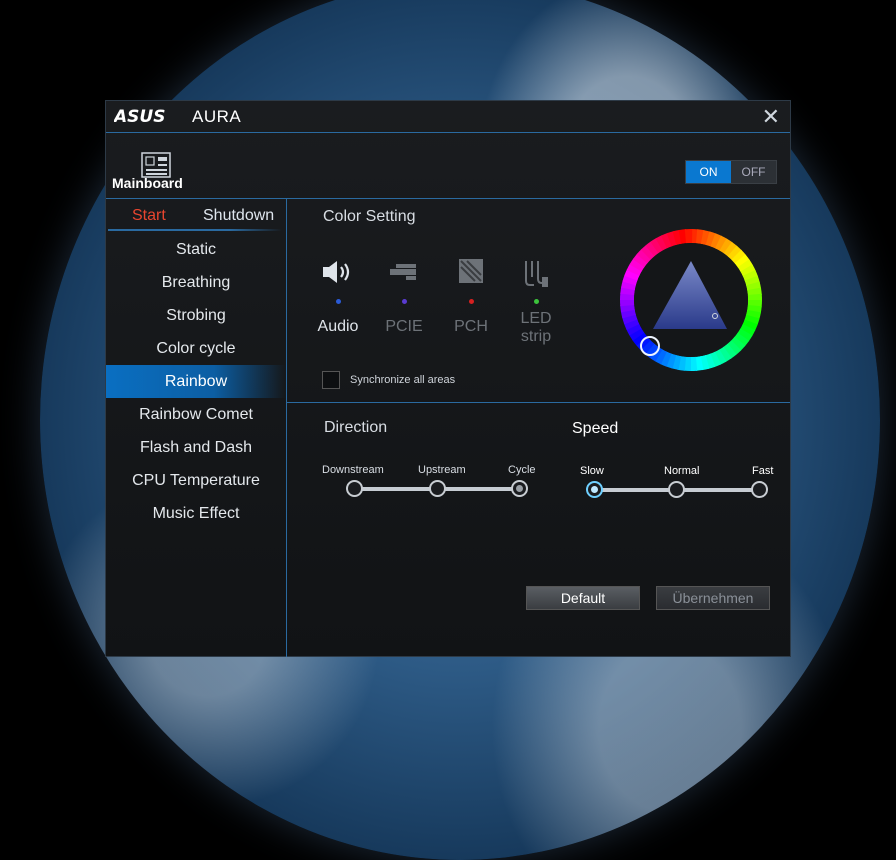  I want to click on effect-music-effect: Music Effect, so click(196, 513).